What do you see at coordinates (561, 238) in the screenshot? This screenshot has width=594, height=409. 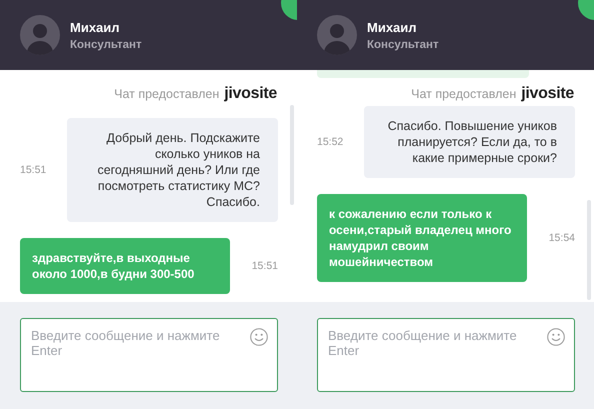 I see `message-time: 15:54` at bounding box center [561, 238].